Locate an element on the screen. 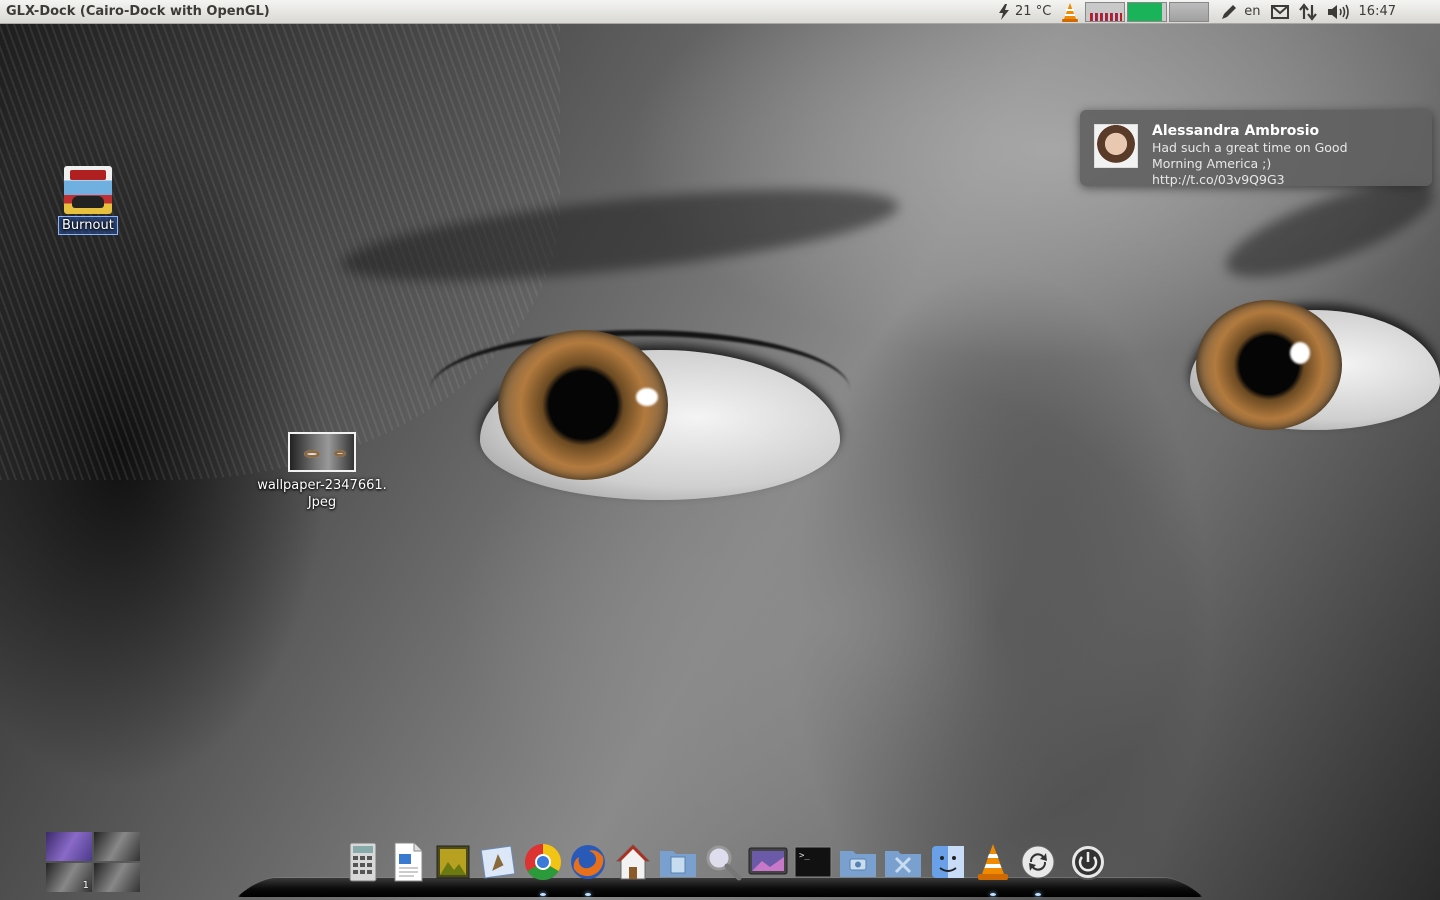 This screenshot has width=1440, height=900. dock-search-launcher is located at coordinates (722, 862).